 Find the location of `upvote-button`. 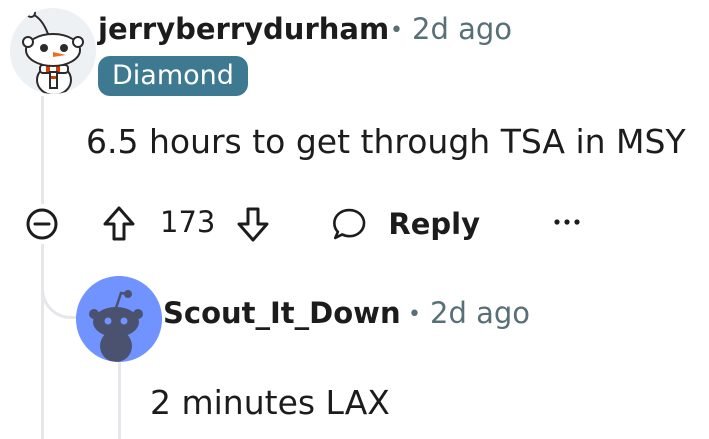

upvote-button is located at coordinates (119, 224).